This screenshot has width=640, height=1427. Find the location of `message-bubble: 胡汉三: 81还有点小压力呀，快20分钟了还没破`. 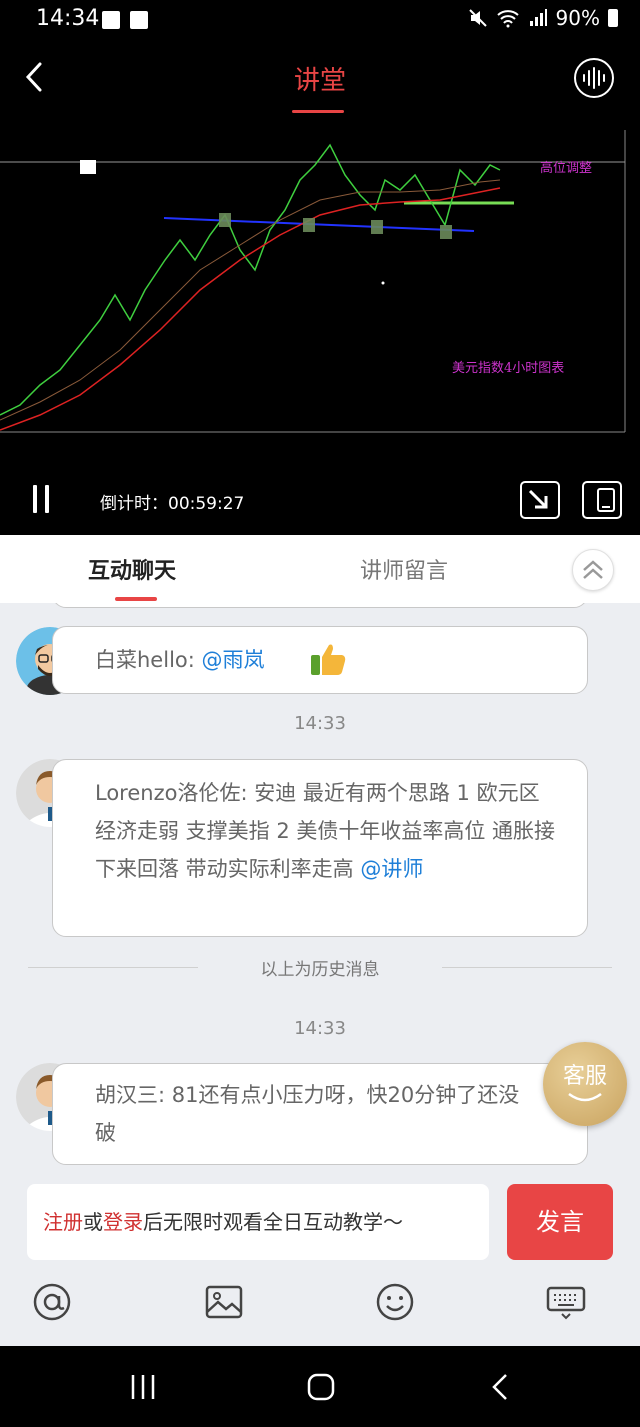

message-bubble: 胡汉三: 81还有点小压力呀，快20分钟了还没破 is located at coordinates (320, 1114).